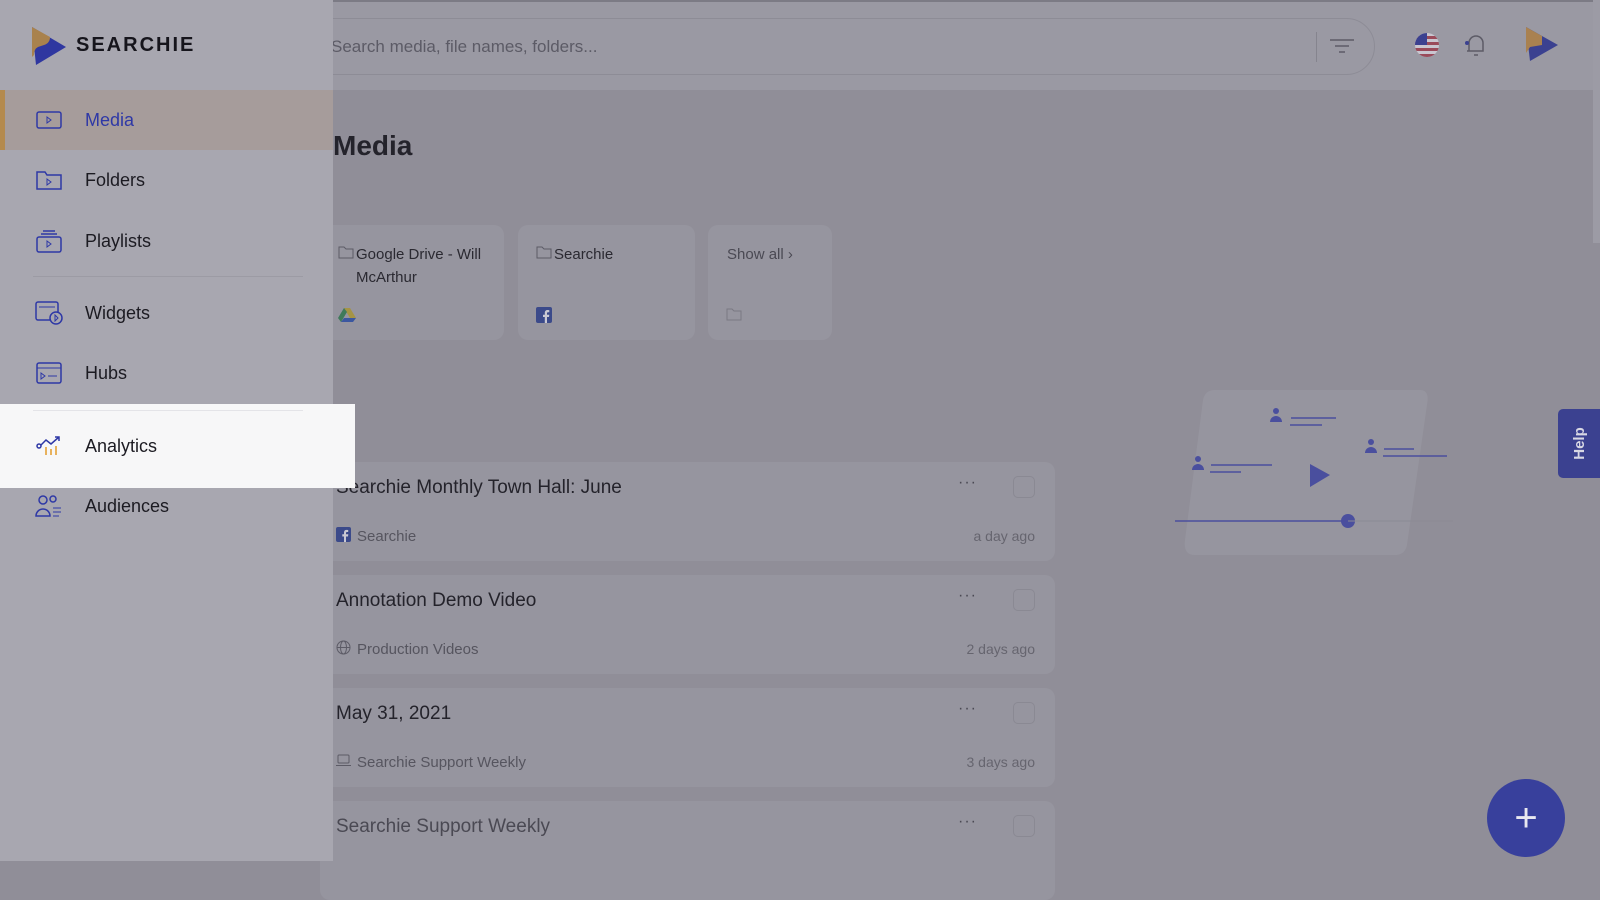 This screenshot has height=900, width=1600. I want to click on folder-card: Searchie, so click(606, 282).